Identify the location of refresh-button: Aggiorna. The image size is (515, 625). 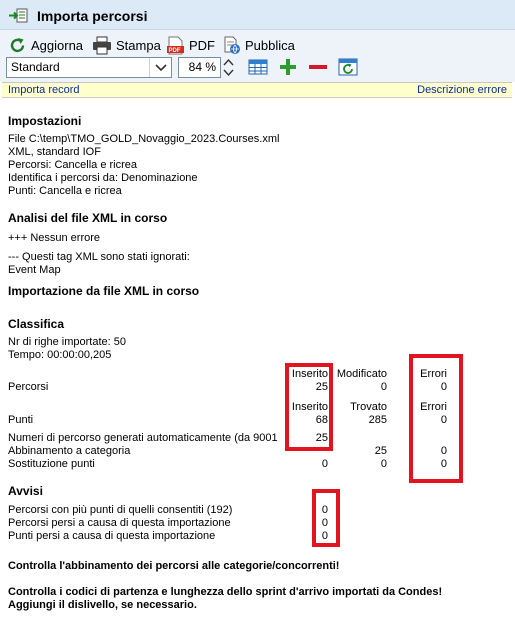
(45, 45).